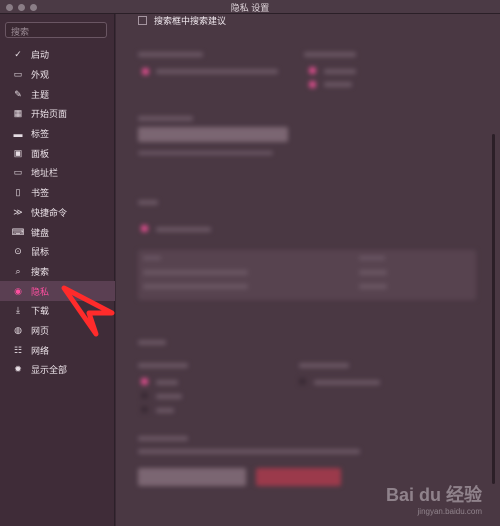 This screenshot has height=526, width=500. Describe the element at coordinates (18, 290) in the screenshot. I see `nav-item-icon: ◉` at that location.